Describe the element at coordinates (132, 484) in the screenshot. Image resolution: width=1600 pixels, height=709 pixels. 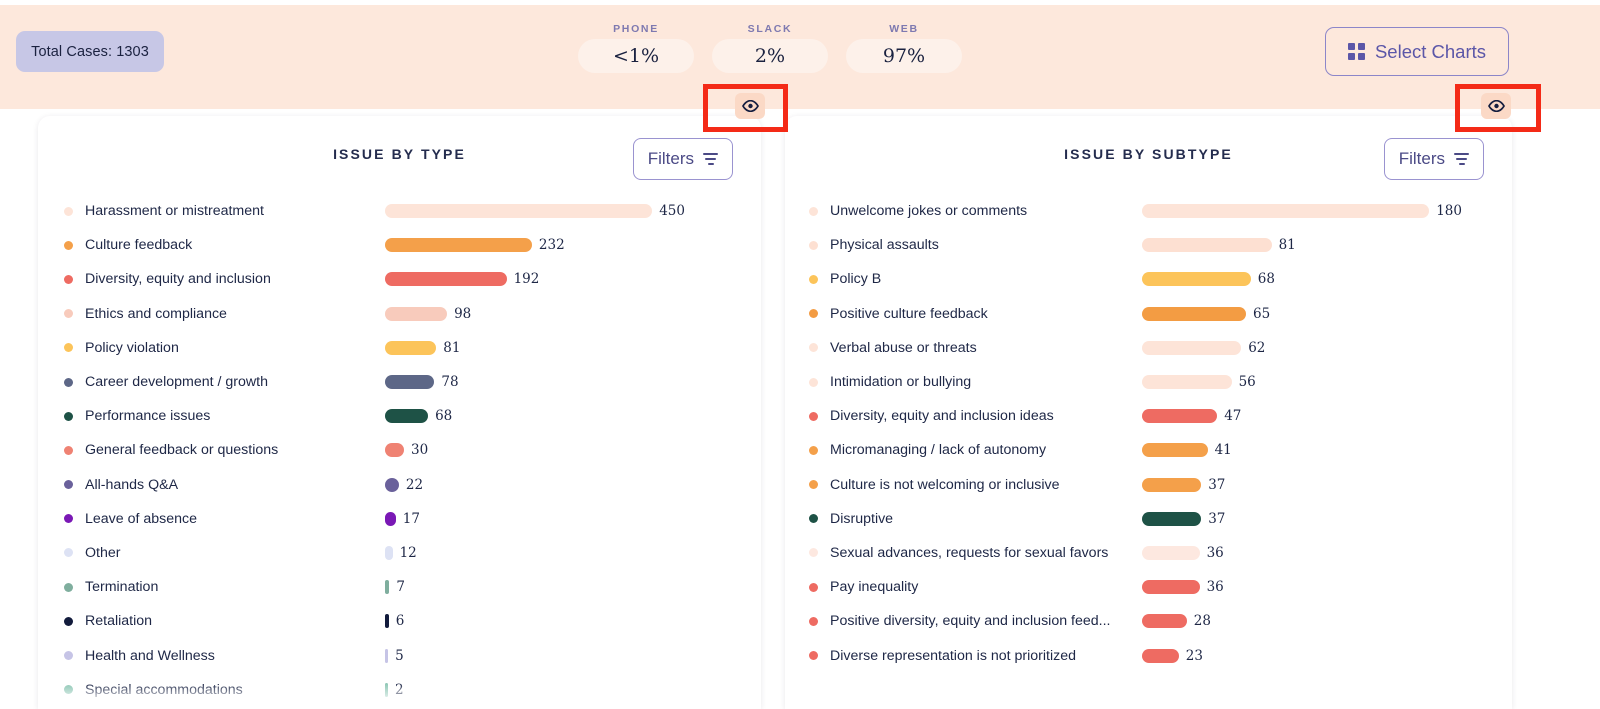
I see `category-label: All-hands Q&A` at that location.